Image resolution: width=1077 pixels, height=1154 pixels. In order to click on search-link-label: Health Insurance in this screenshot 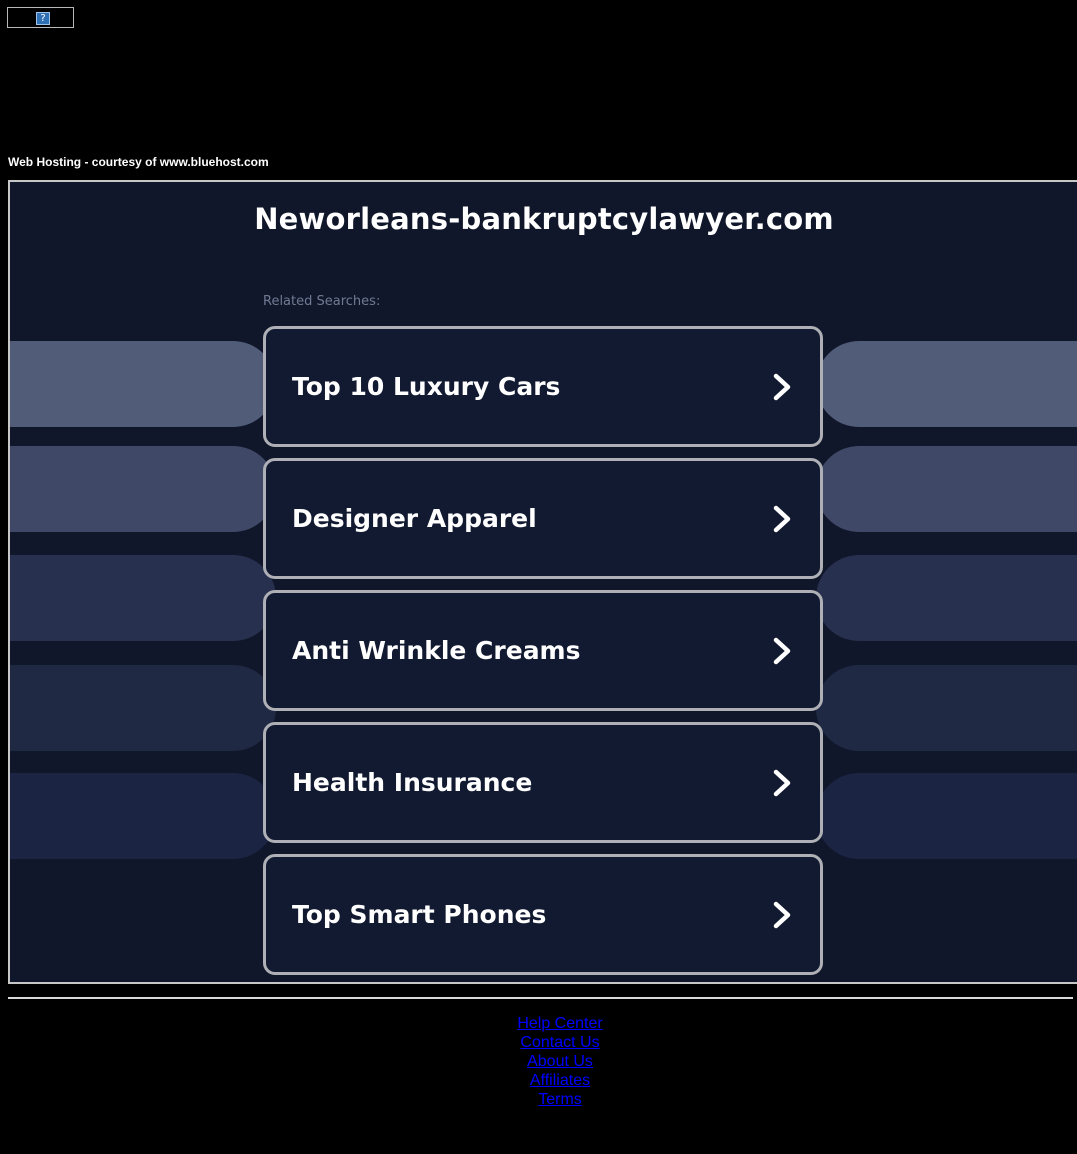, I will do `click(412, 782)`.